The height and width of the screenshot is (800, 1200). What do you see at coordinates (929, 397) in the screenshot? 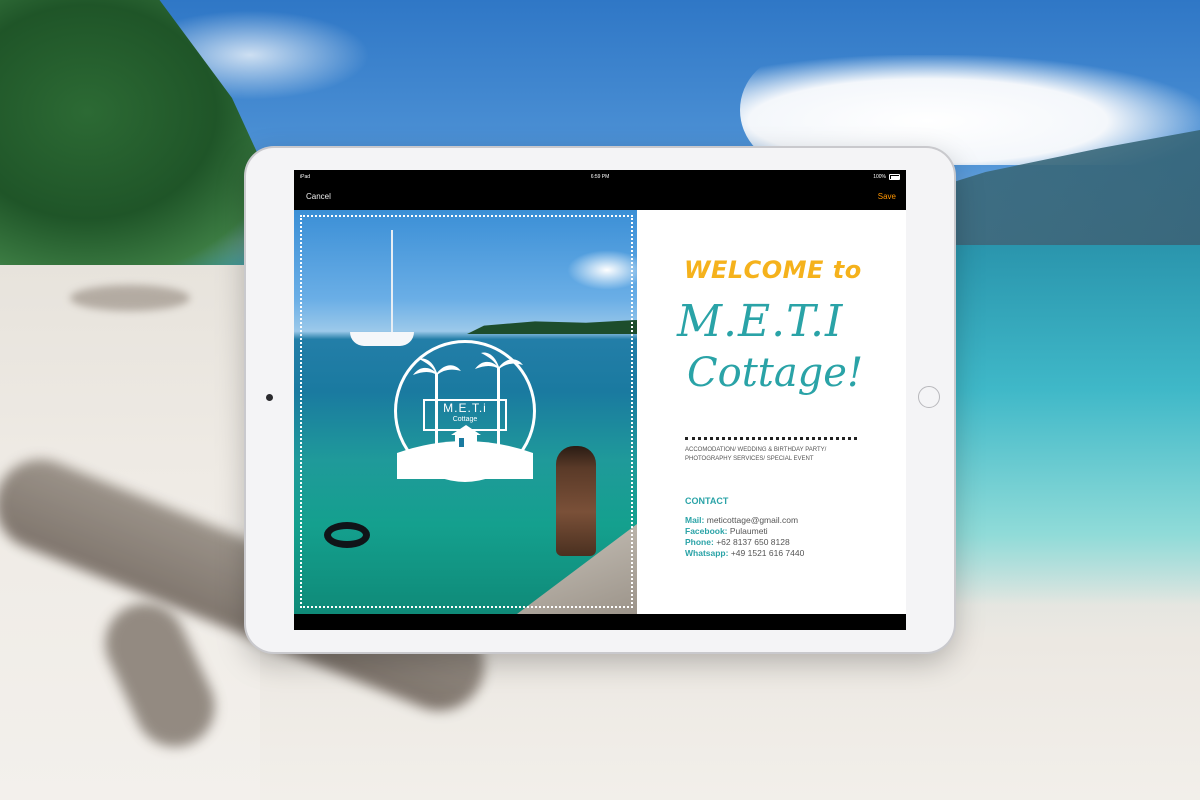
I see `home-button` at bounding box center [929, 397].